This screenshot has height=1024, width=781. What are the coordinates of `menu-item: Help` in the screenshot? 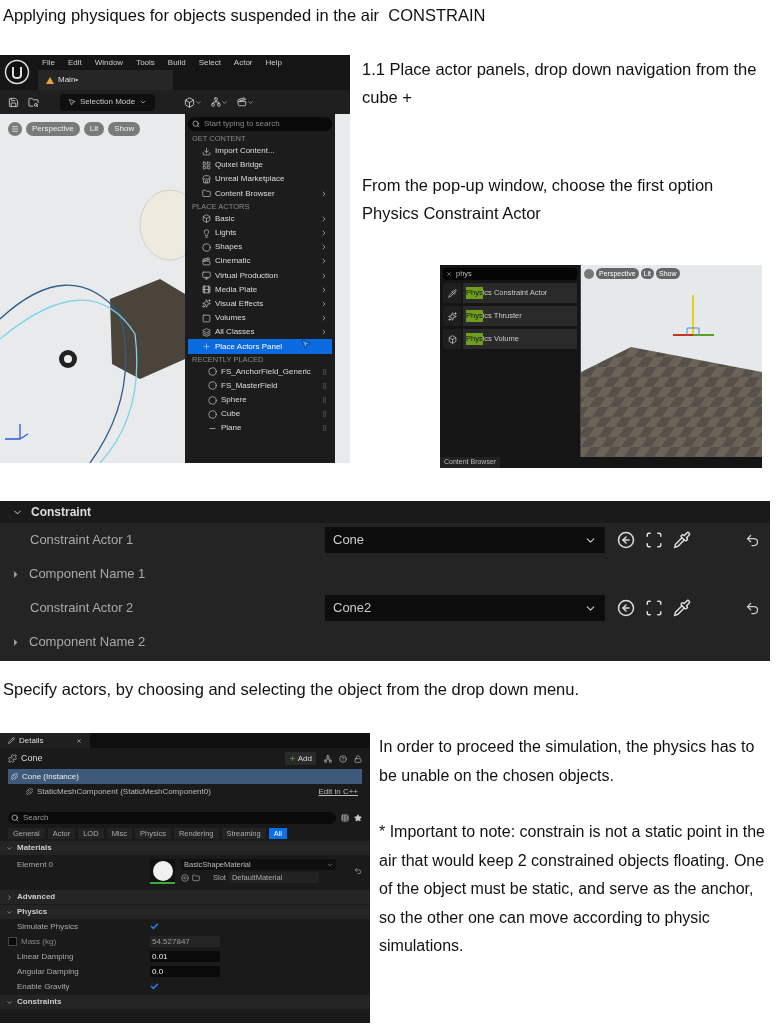 It's located at (273, 62).